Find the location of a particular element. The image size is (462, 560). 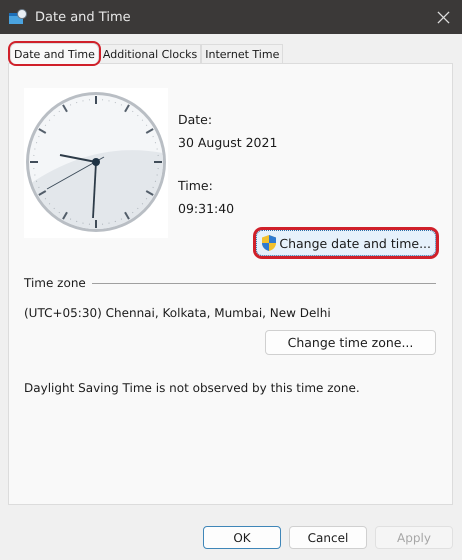

shield-icon is located at coordinates (269, 243).